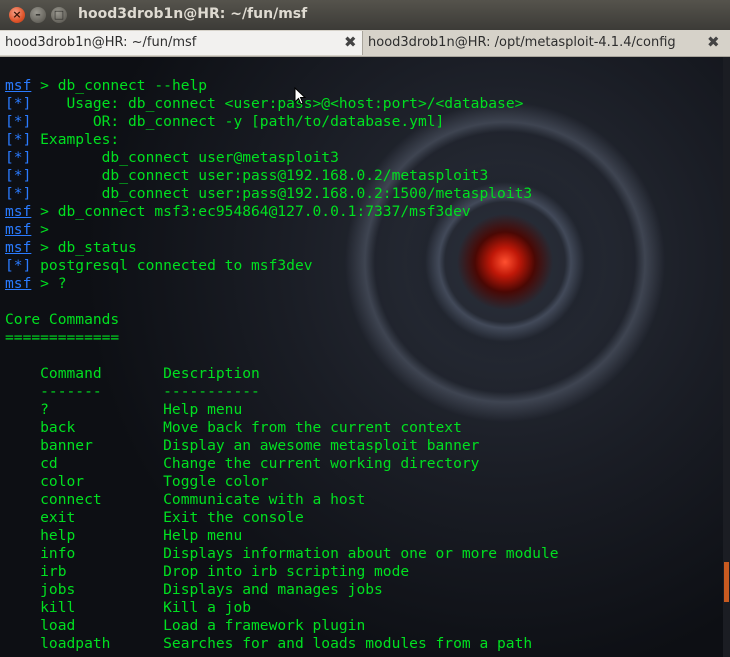  What do you see at coordinates (193, 14) in the screenshot?
I see `window-title: hood3drob1n@HR: ~/fun/msf` at bounding box center [193, 14].